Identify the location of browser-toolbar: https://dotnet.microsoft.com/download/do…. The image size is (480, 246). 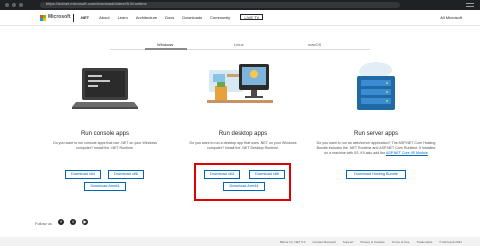
(240, 5).